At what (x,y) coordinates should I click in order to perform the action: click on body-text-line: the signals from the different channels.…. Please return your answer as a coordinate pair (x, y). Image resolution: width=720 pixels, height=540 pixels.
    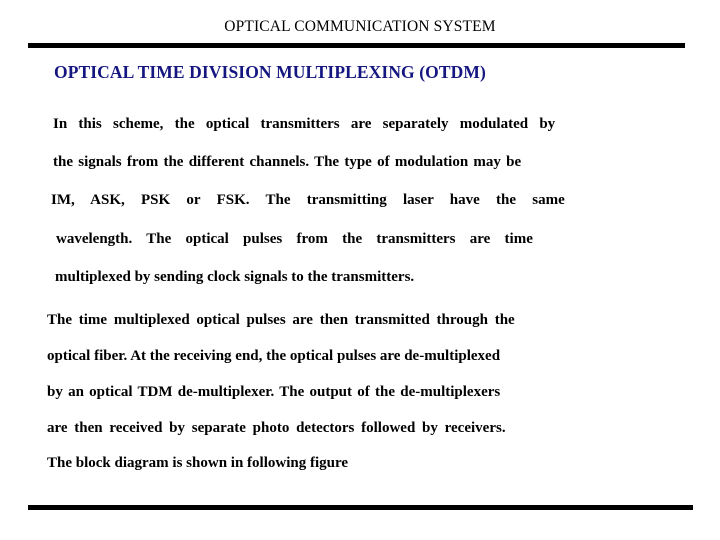
    Looking at the image, I should click on (287, 162).